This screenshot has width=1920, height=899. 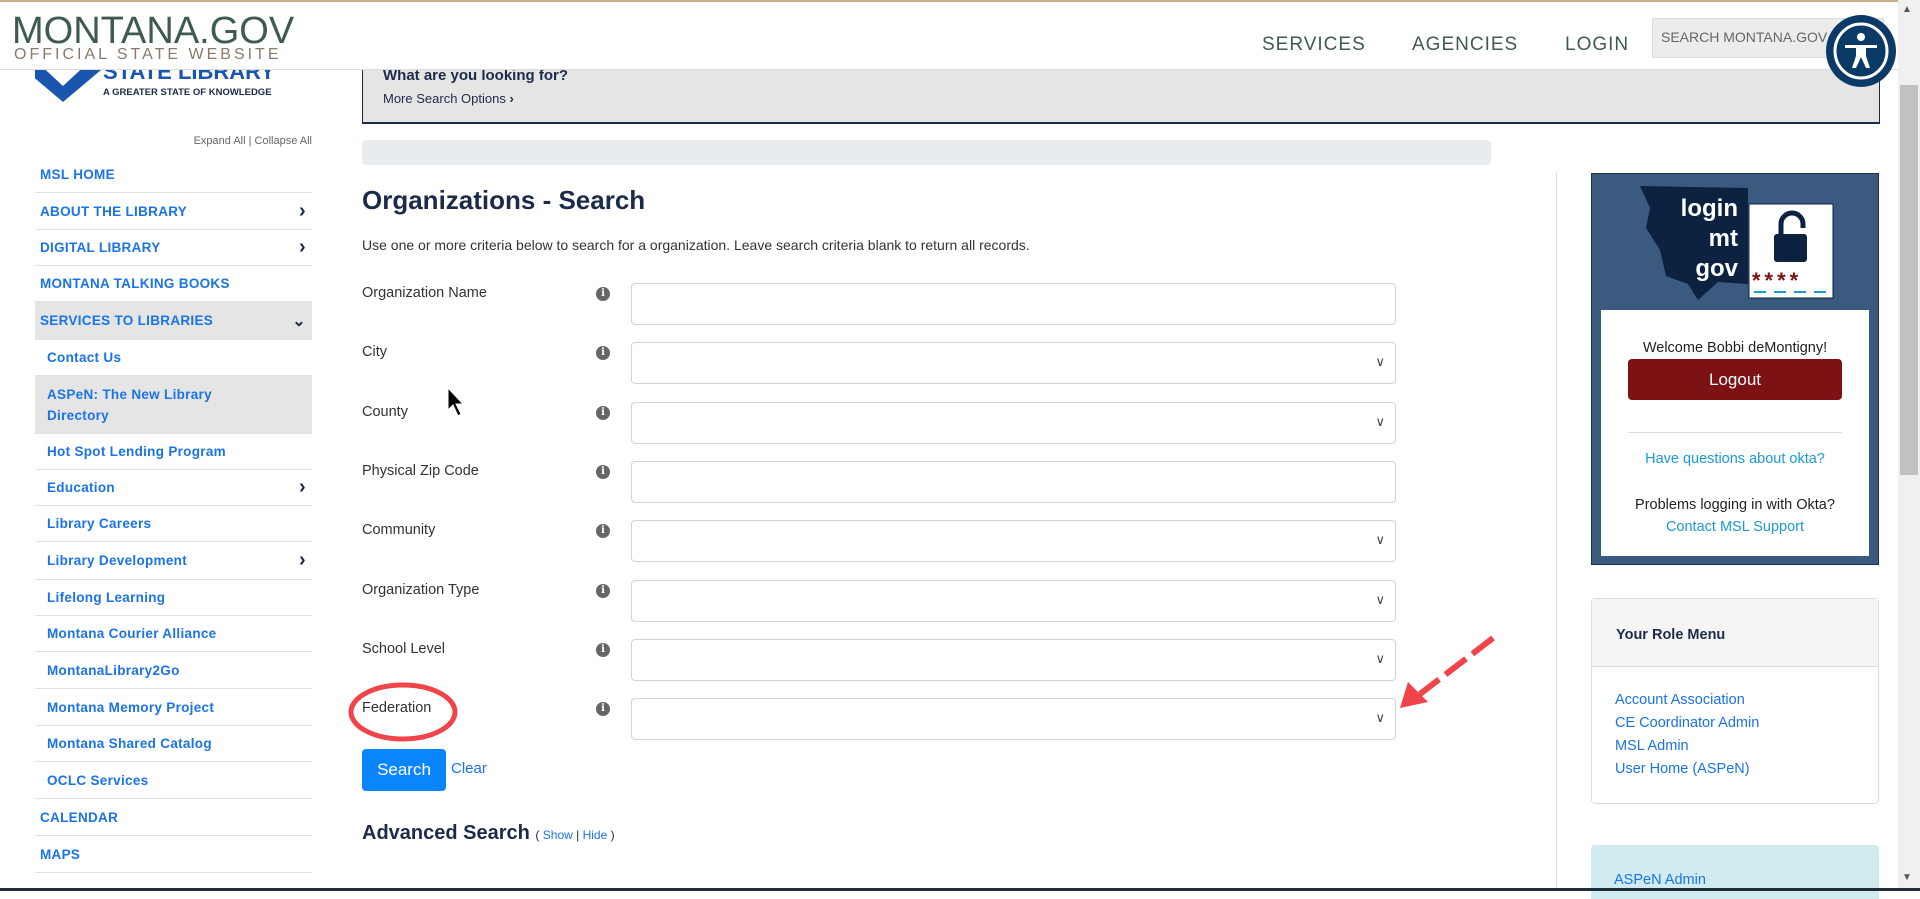 What do you see at coordinates (469, 768) in the screenshot?
I see `clear-link: Clear` at bounding box center [469, 768].